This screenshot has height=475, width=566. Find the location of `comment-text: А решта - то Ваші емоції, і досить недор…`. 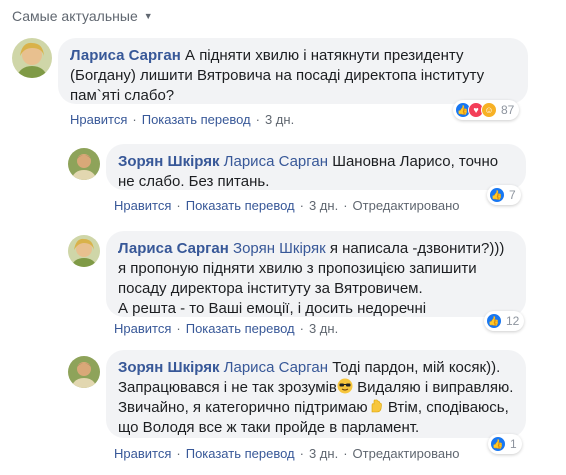

comment-text: А решта - то Ваші емоції, і досить недор… is located at coordinates (272, 308).